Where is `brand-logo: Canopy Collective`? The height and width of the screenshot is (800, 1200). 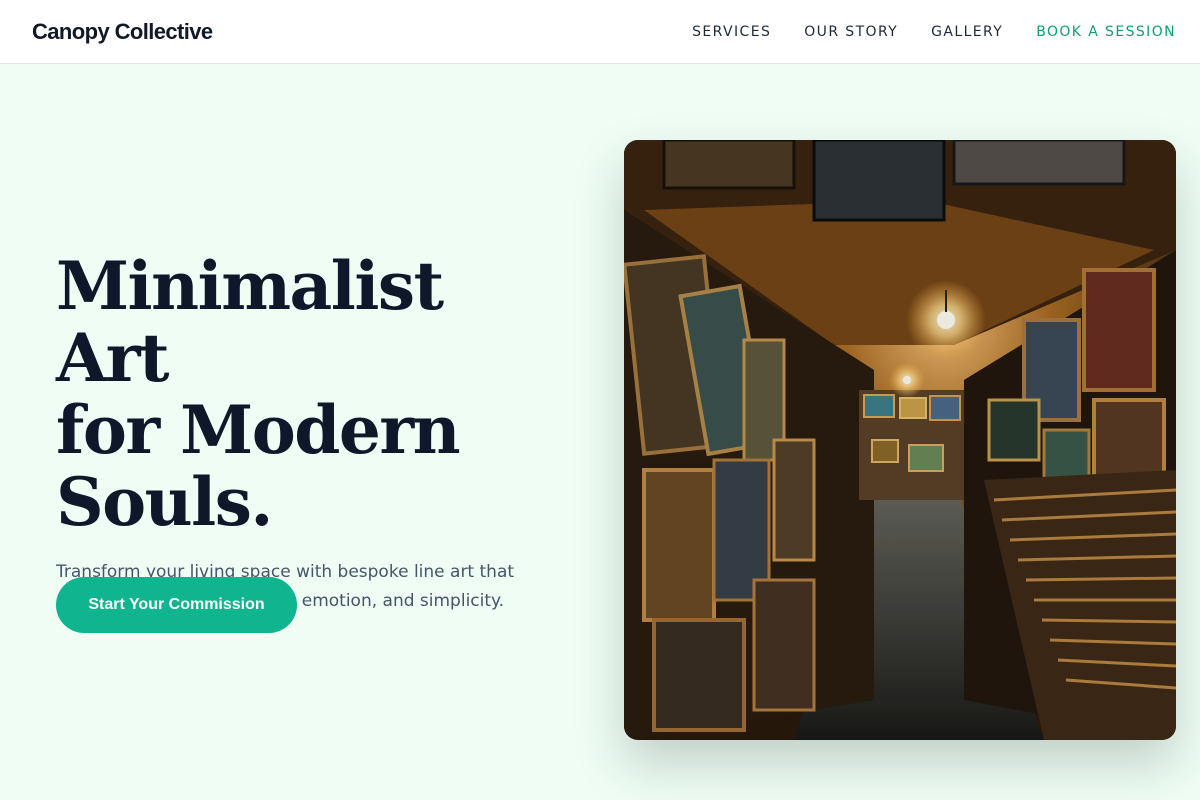 brand-logo: Canopy Collective is located at coordinates (122, 32).